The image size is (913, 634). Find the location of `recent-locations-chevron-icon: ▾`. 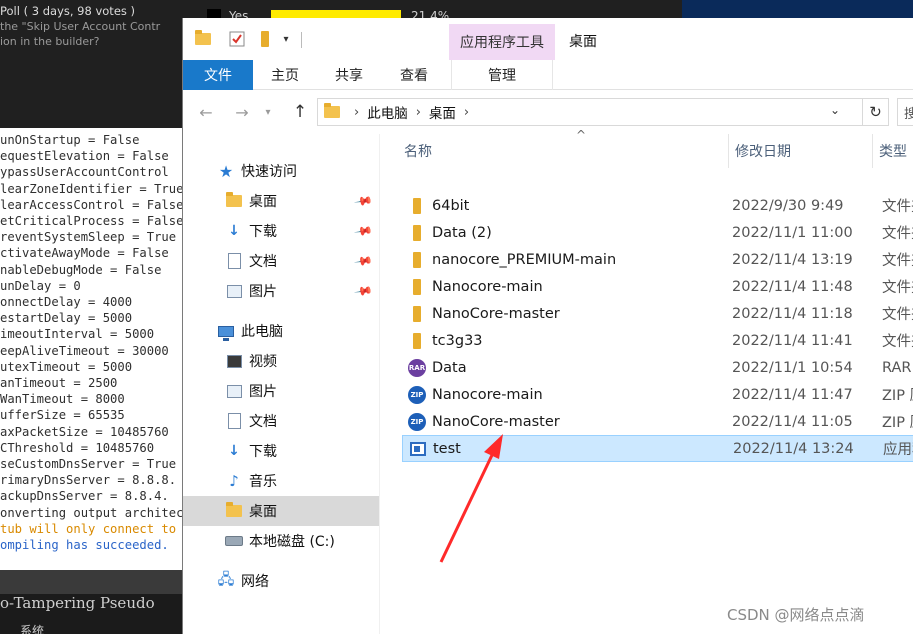

recent-locations-chevron-icon: ▾ is located at coordinates (268, 112).